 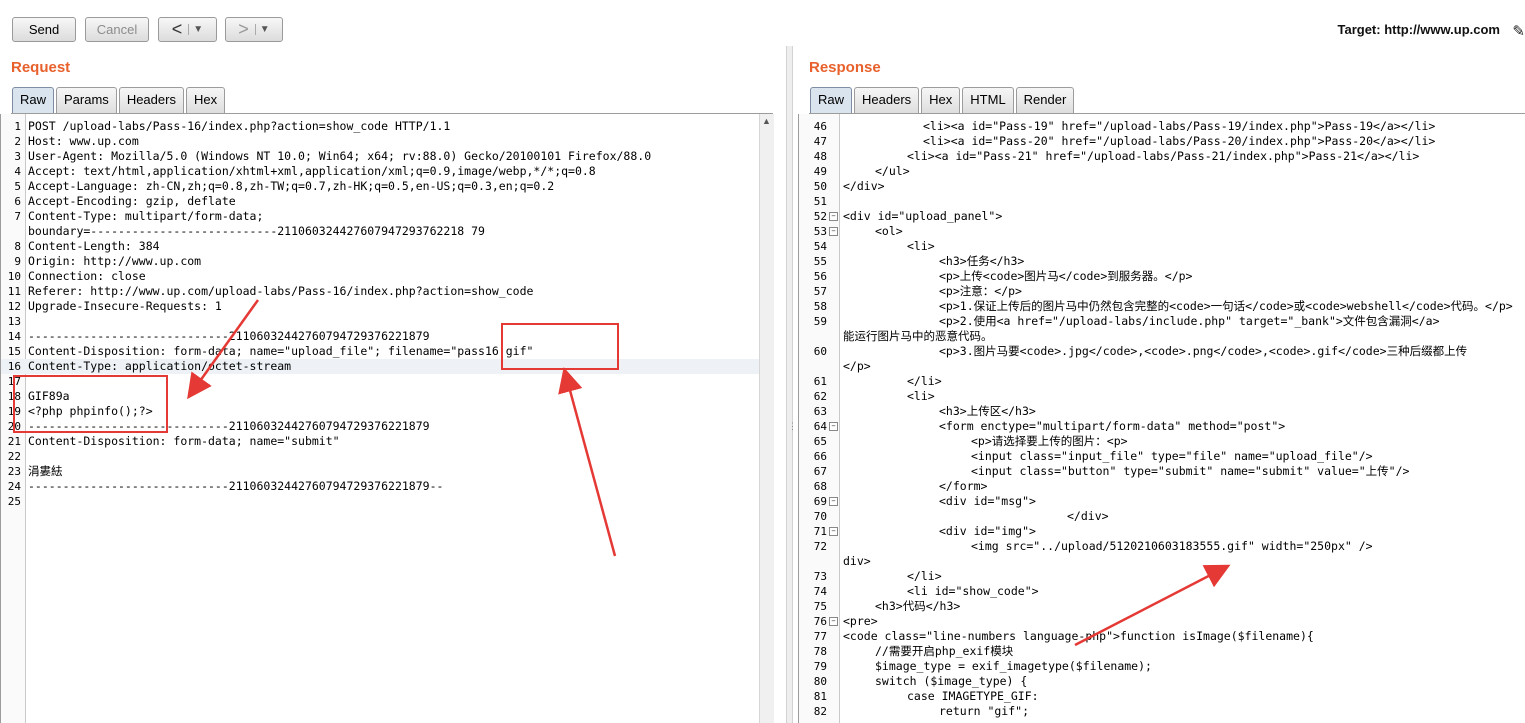 I want to click on line-text: Connection: close, so click(x=87, y=276).